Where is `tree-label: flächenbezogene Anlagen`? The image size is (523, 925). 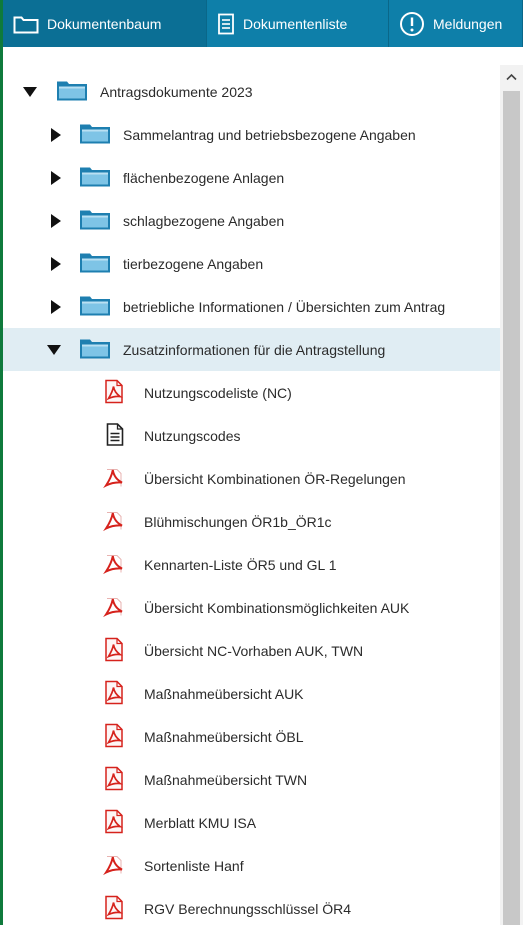 tree-label: flächenbezogene Anlagen is located at coordinates (204, 177).